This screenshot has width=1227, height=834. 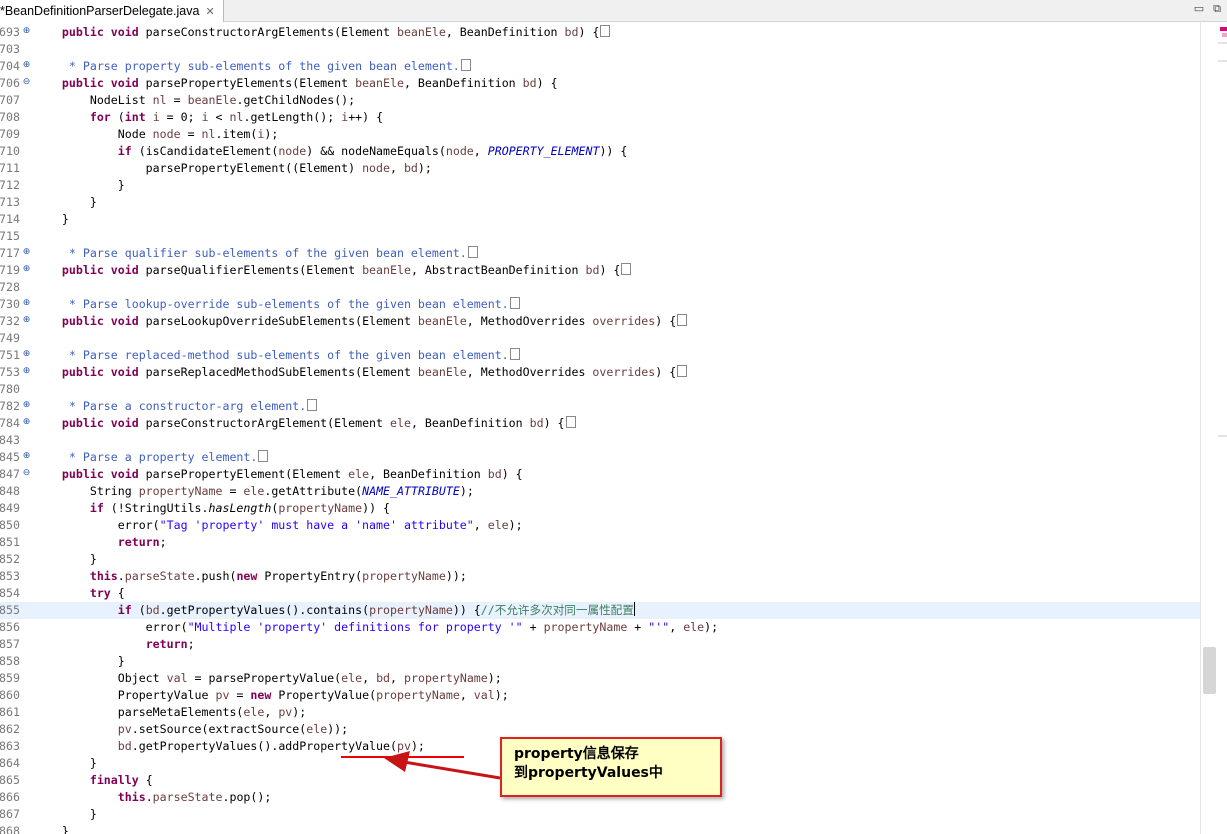 I want to click on callout-line-1: property信息保存, so click(x=576, y=754).